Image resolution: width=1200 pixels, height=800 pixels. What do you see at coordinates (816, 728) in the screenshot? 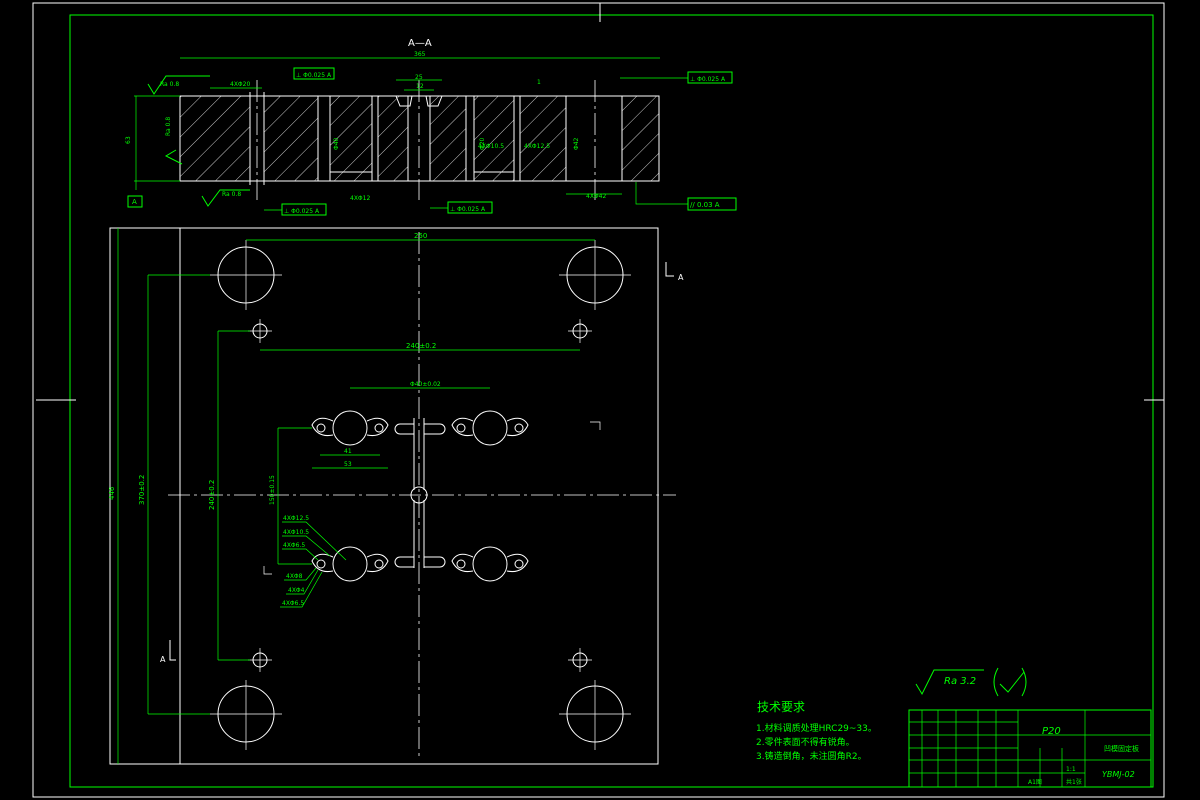
I see `requirement-1: 1.材料调质处理HRC29~33。` at bounding box center [816, 728].